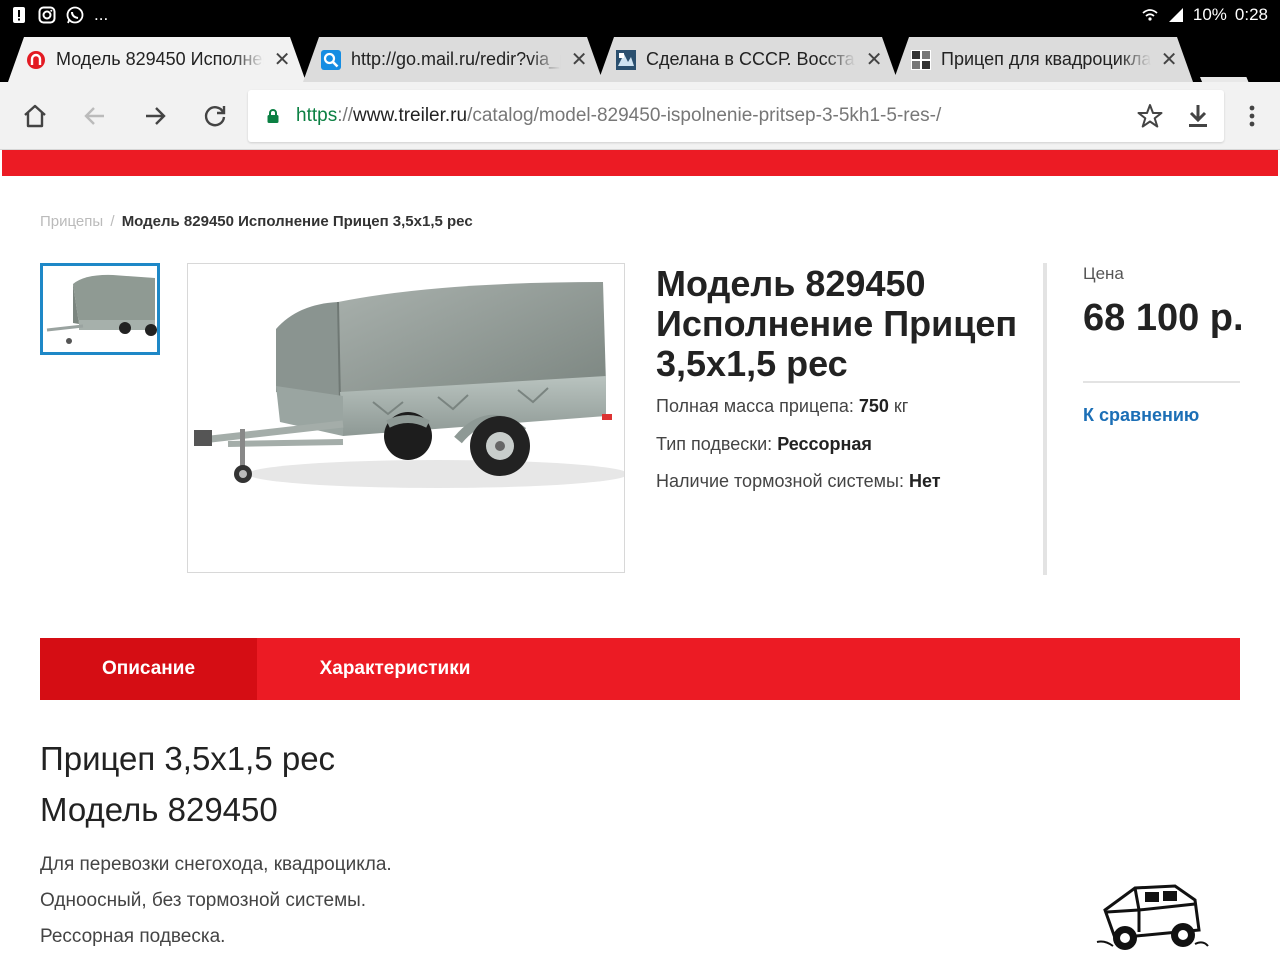  Describe the element at coordinates (1209, 14) in the screenshot. I see `battery-level: 10%` at that location.